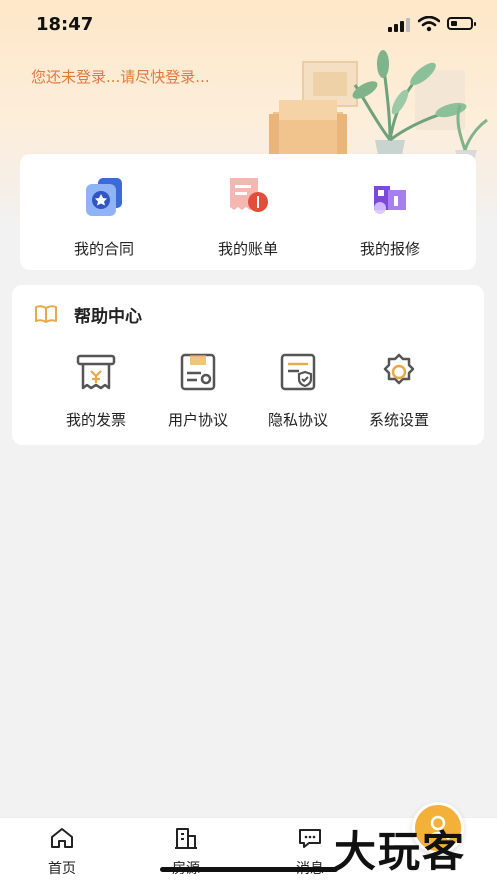  Describe the element at coordinates (398, 420) in the screenshot. I see `system-settings-label: 系统设置` at that location.